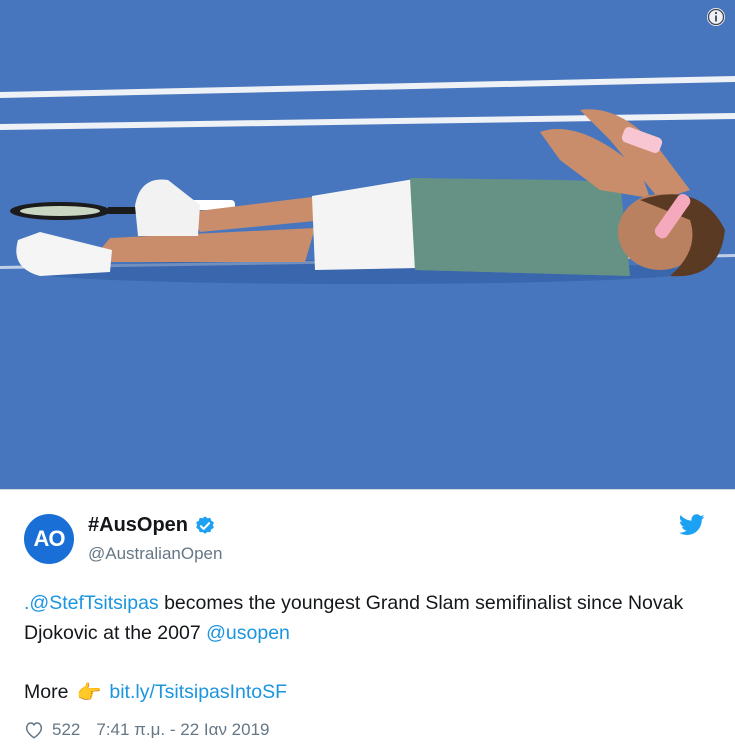 The image size is (735, 752). What do you see at coordinates (716, 17) in the screenshot?
I see `info-icon` at bounding box center [716, 17].